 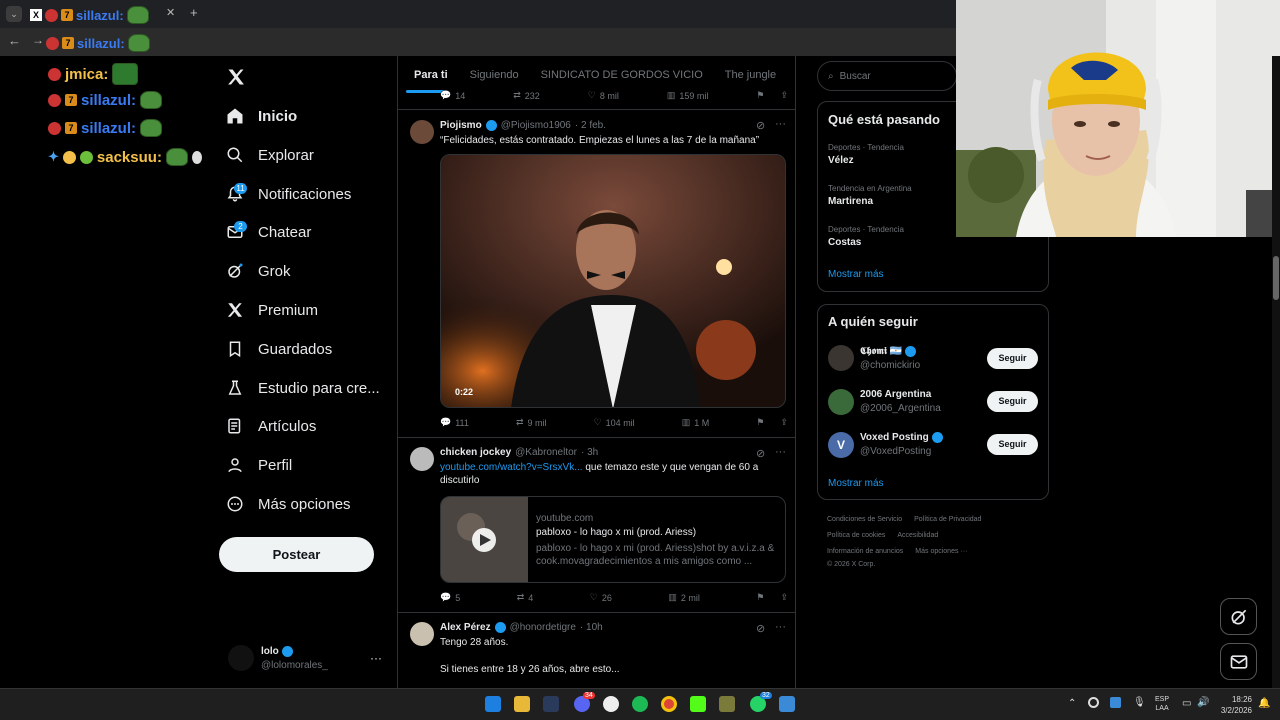 I want to click on x-logo-icon, so click(x=236, y=77).